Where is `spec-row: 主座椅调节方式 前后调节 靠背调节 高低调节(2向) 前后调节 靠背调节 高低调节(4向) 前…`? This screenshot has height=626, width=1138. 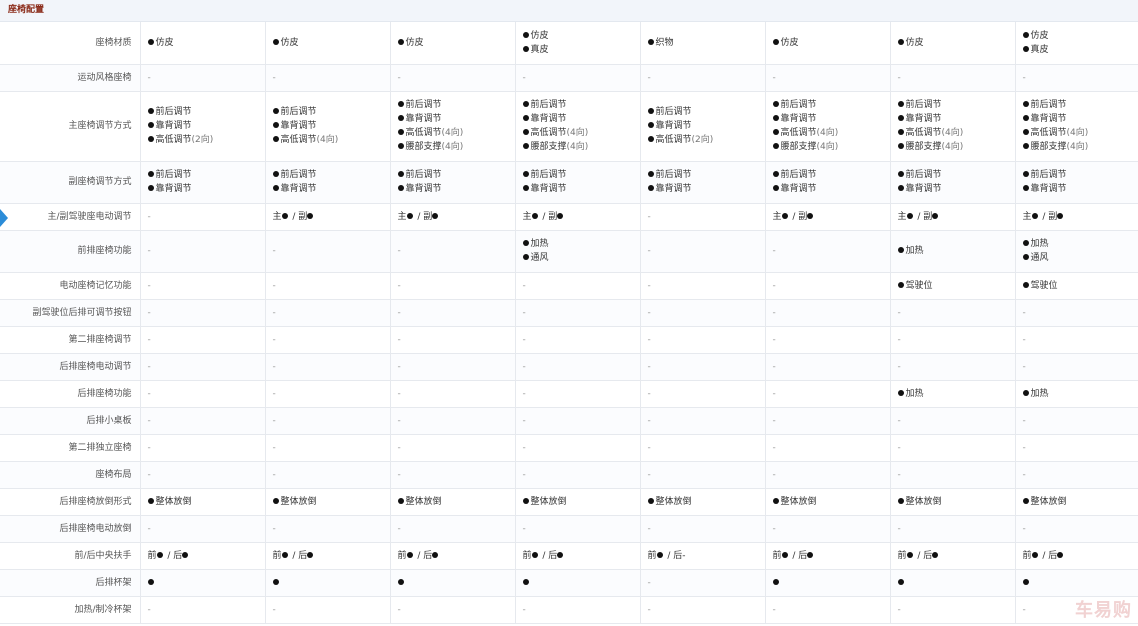 spec-row: 主座椅调节方式 前后调节 靠背调节 高低调节(2向) 前后调节 靠背调节 高低调节(4向) 前… is located at coordinates (569, 126).